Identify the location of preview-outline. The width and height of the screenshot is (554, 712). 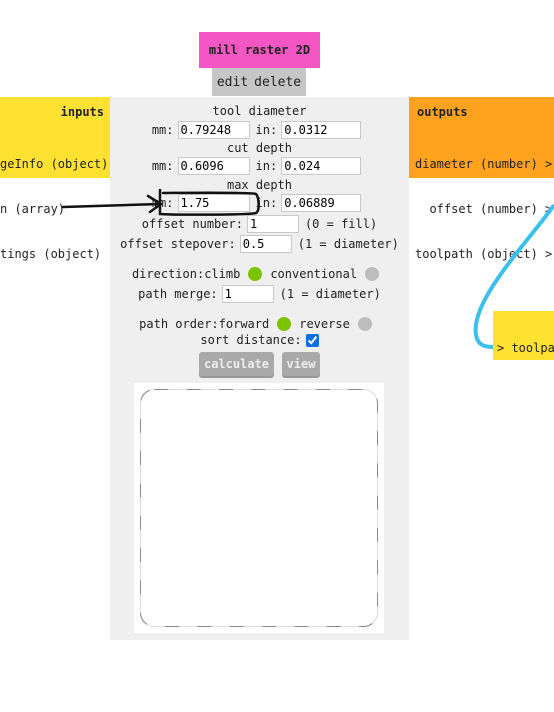
(259, 508).